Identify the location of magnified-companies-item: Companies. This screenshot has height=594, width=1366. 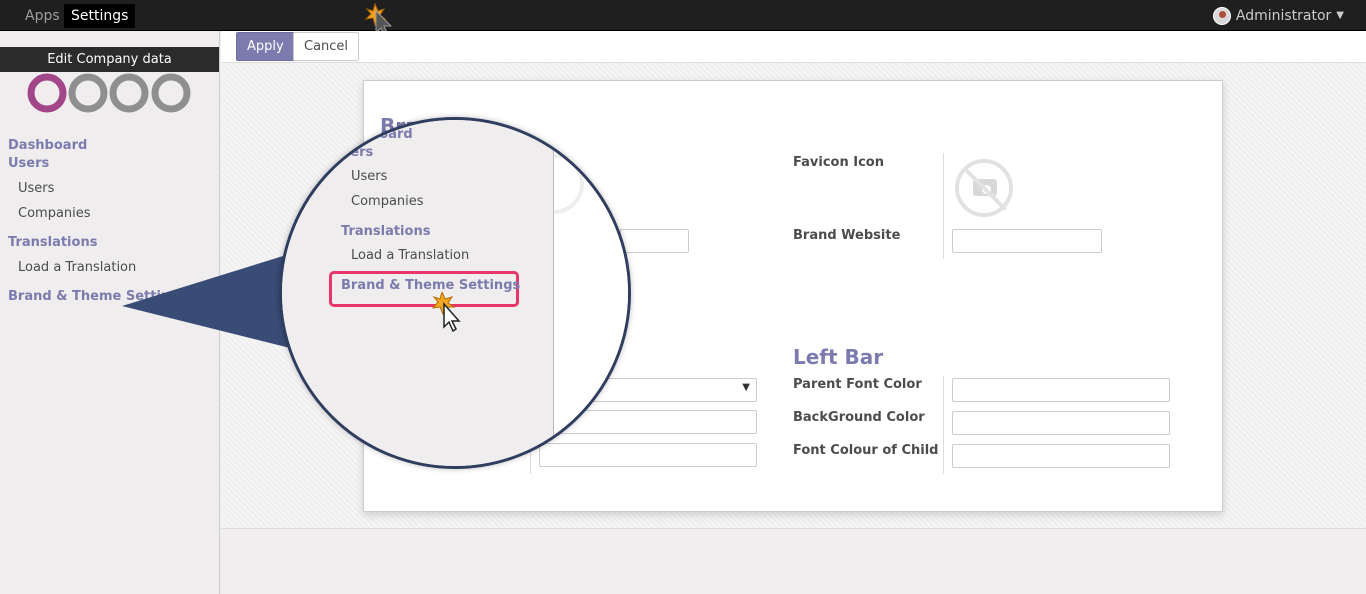
(387, 201).